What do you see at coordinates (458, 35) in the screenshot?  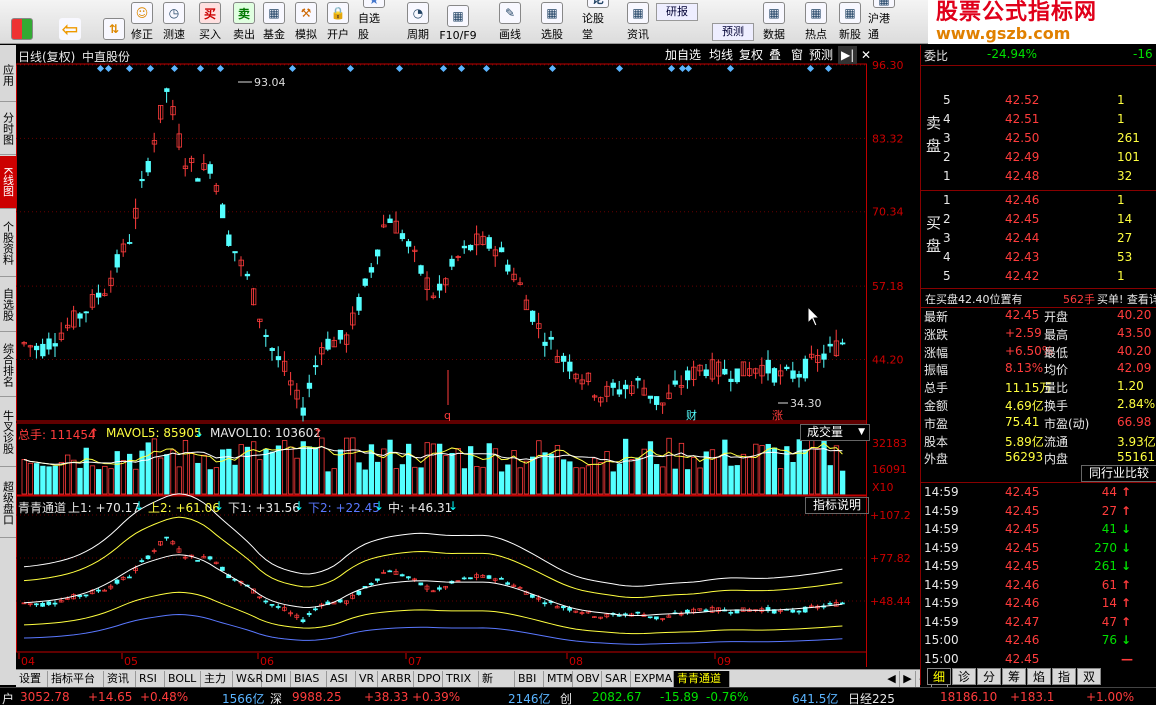 I see `f10-label: F10/F9` at bounding box center [458, 35].